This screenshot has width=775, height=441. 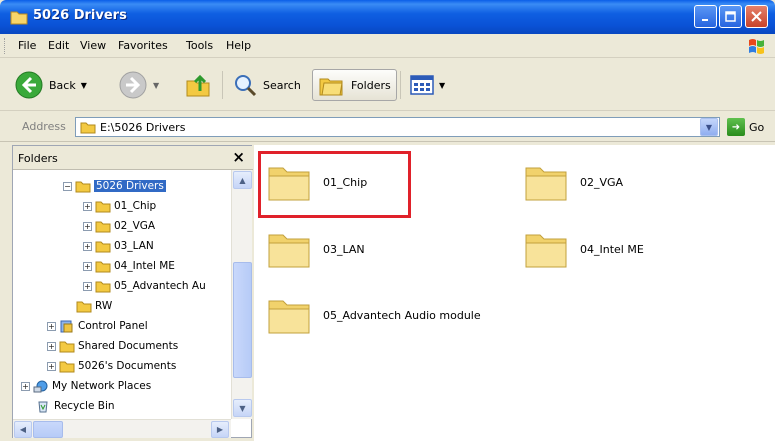 What do you see at coordinates (67, 186) in the screenshot?
I see `collapse-icon: −` at bounding box center [67, 186].